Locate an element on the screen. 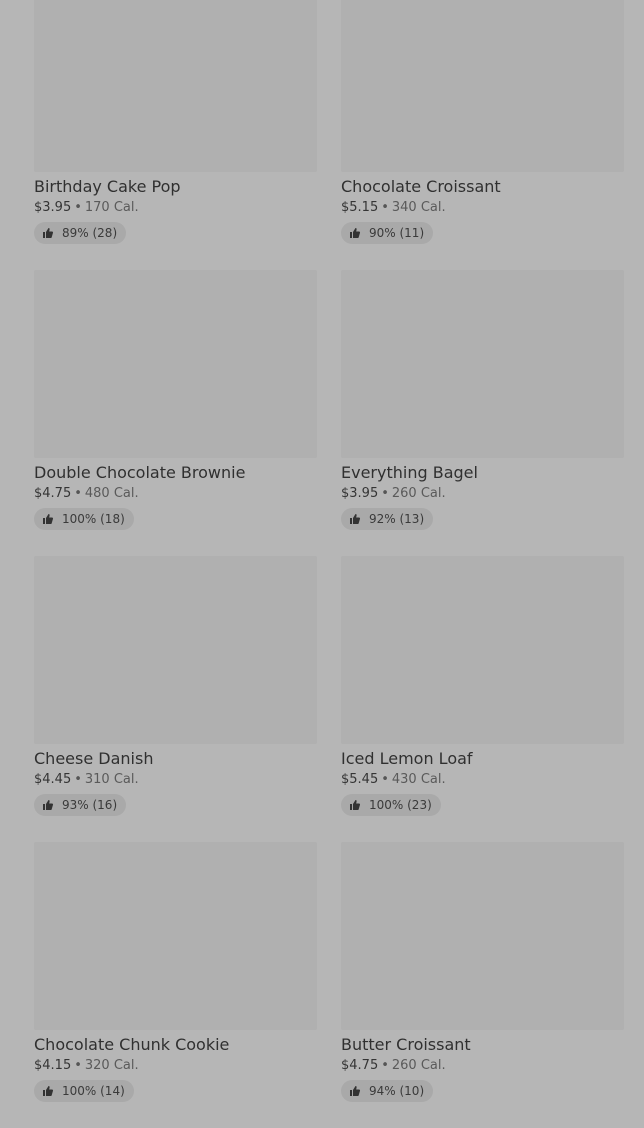  rating-badge: 100% (14) is located at coordinates (84, 1091).